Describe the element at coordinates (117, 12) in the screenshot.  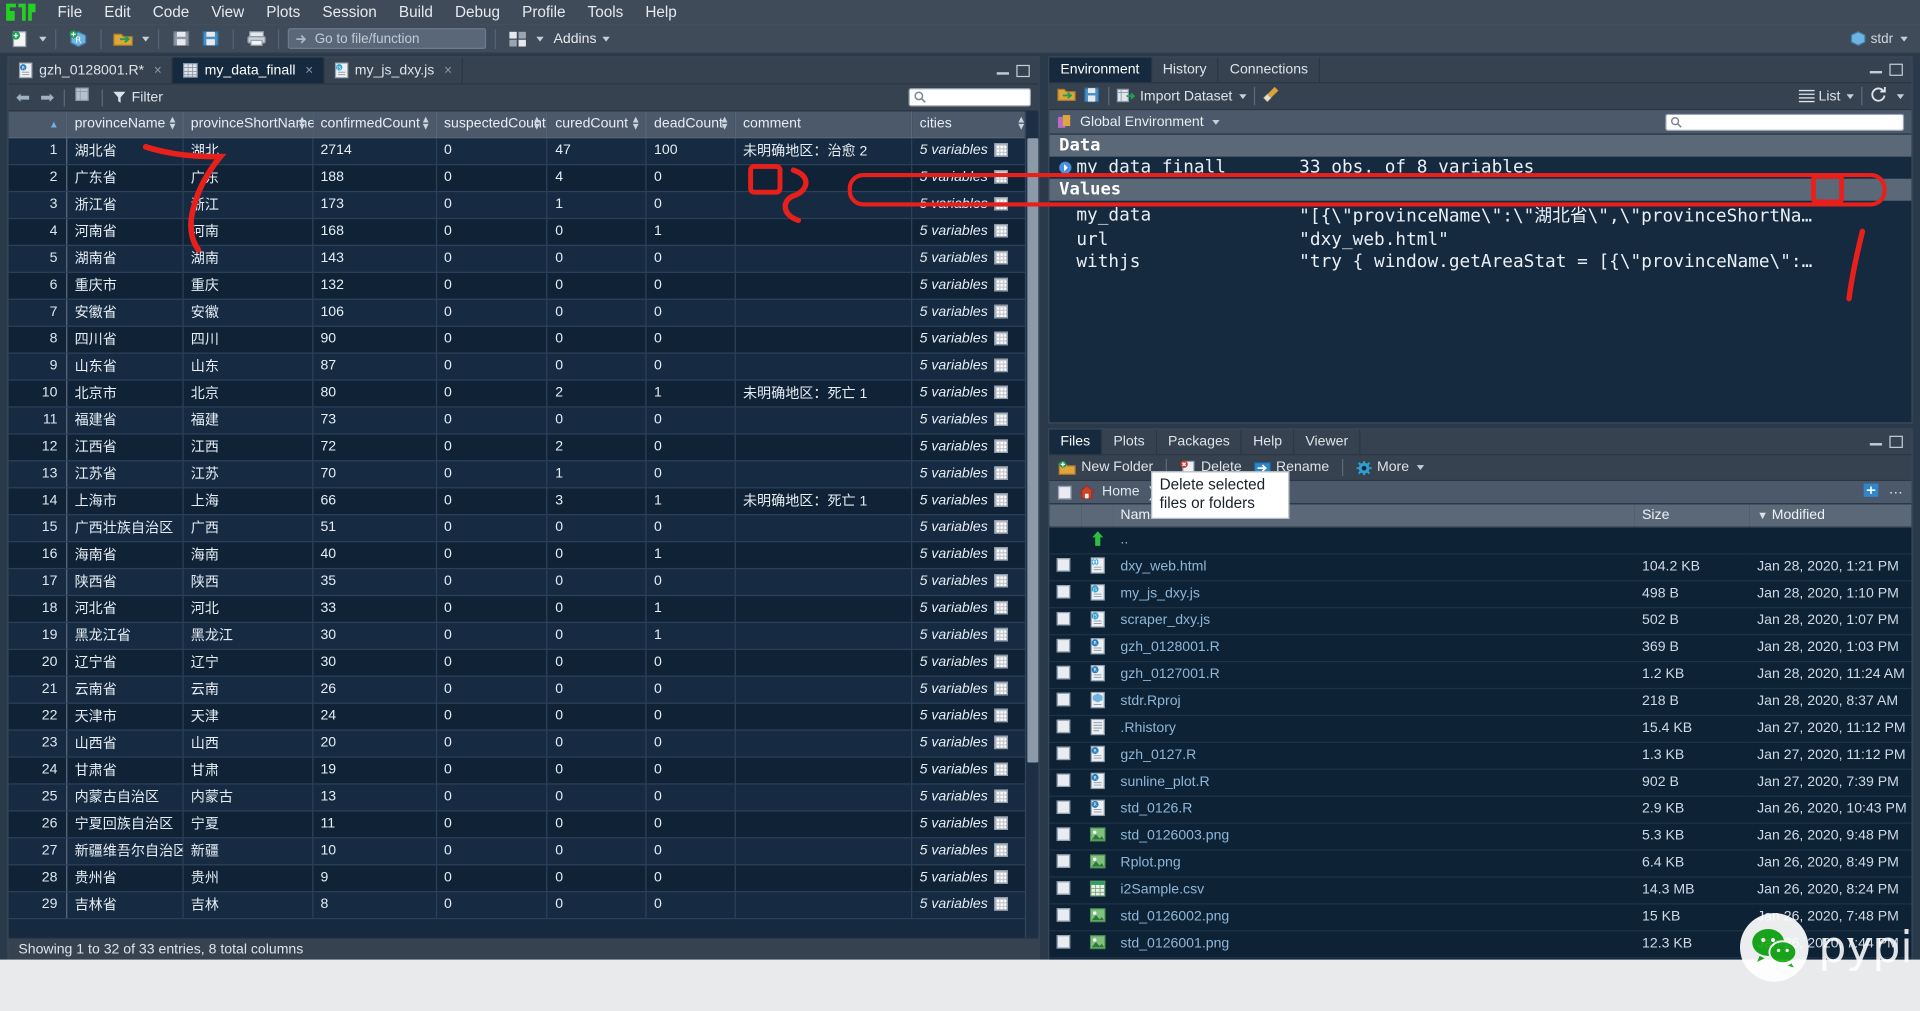
I see `menu-edit: Edit` at that location.